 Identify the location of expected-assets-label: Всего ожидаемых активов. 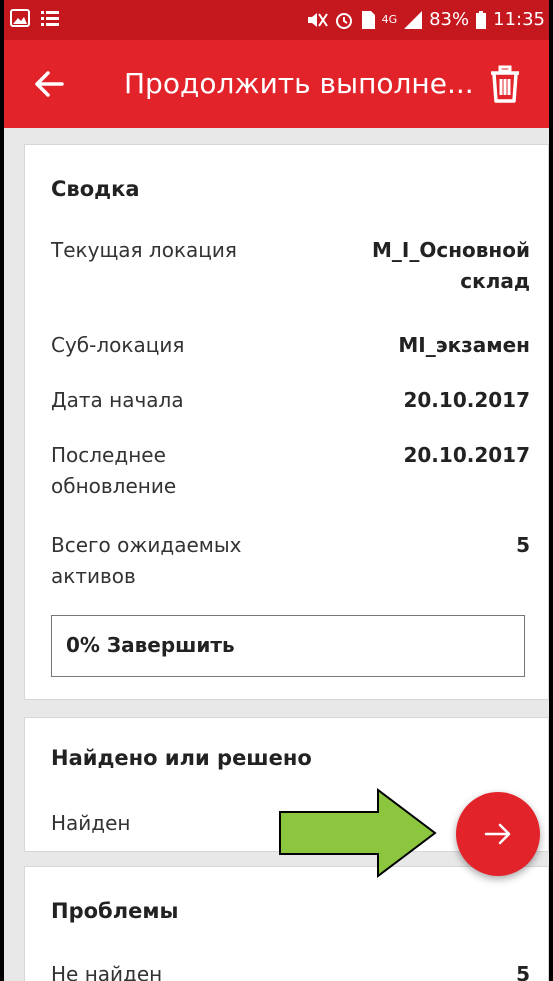
(146, 560).